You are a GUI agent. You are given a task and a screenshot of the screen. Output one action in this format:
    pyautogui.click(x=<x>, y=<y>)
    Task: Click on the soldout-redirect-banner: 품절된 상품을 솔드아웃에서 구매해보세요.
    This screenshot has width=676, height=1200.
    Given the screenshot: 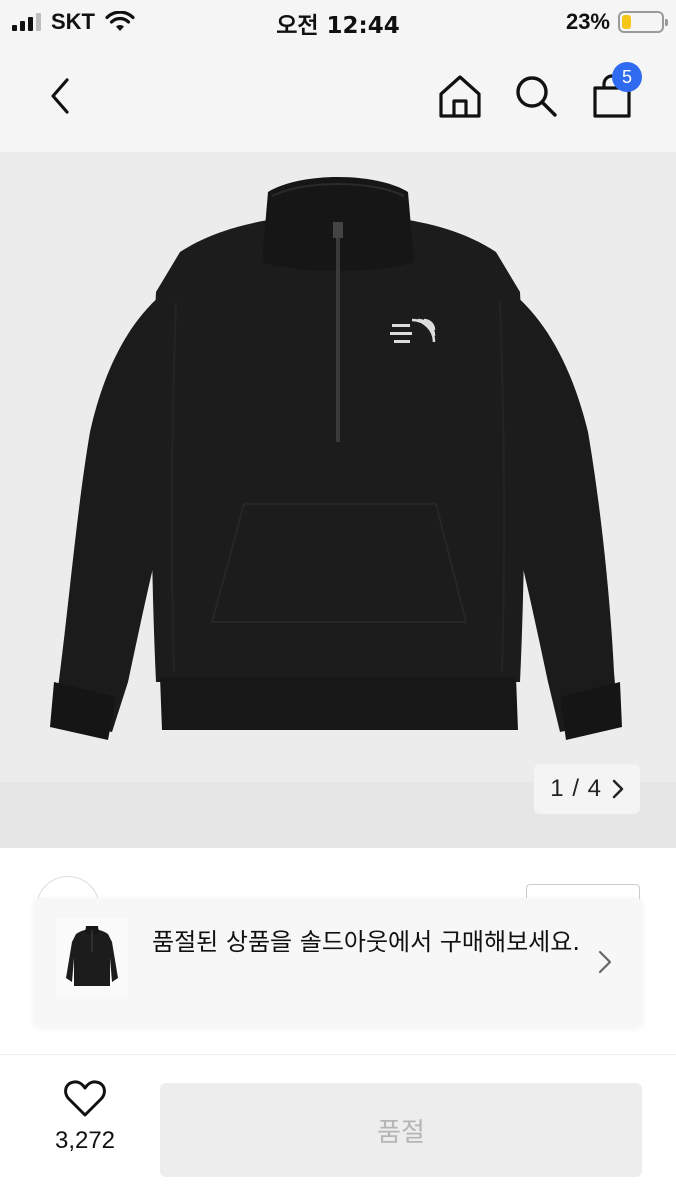 What is the action you would take?
    pyautogui.click(x=338, y=962)
    